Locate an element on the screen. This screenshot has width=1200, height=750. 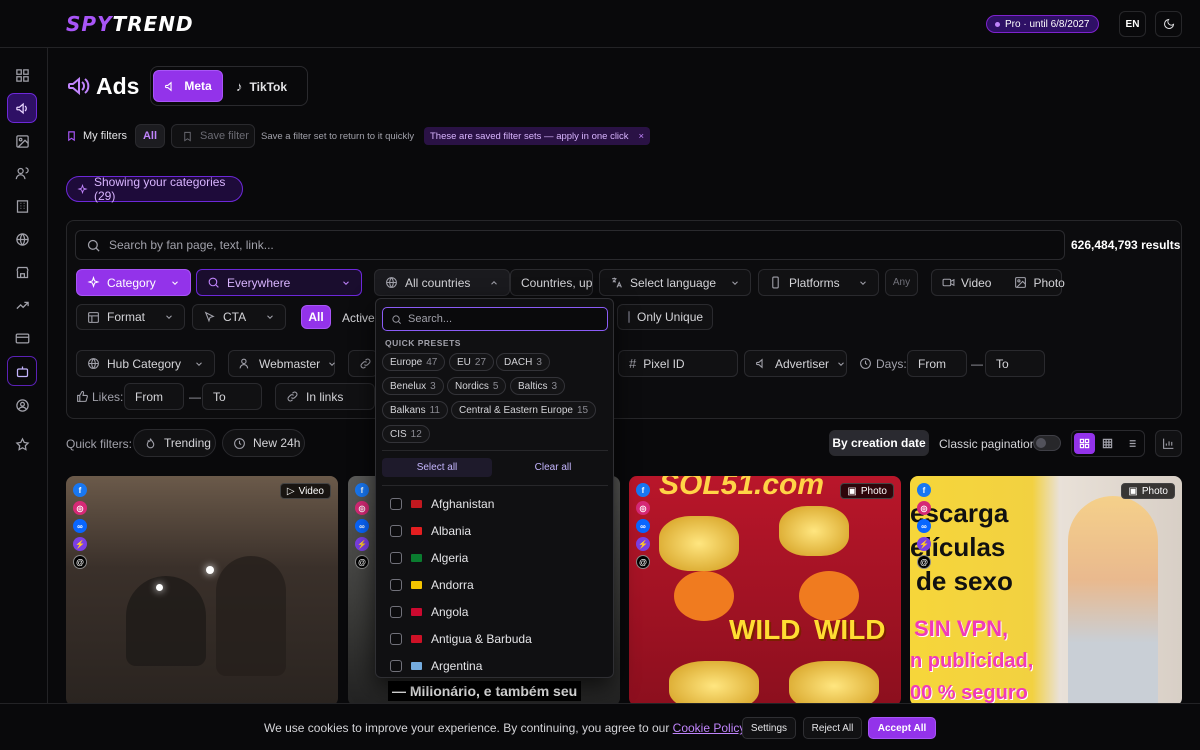
country-option: Antigua & Barbuda is located at coordinates (461, 639).